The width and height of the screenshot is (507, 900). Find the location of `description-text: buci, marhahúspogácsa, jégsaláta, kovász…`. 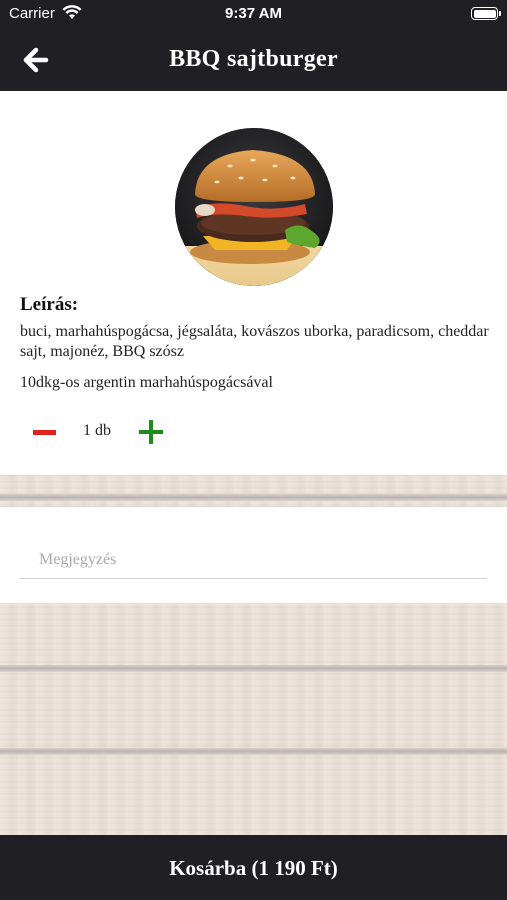

description-text: buci, marhahúspogácsa, jégsaláta, kovász… is located at coordinates (254, 341).